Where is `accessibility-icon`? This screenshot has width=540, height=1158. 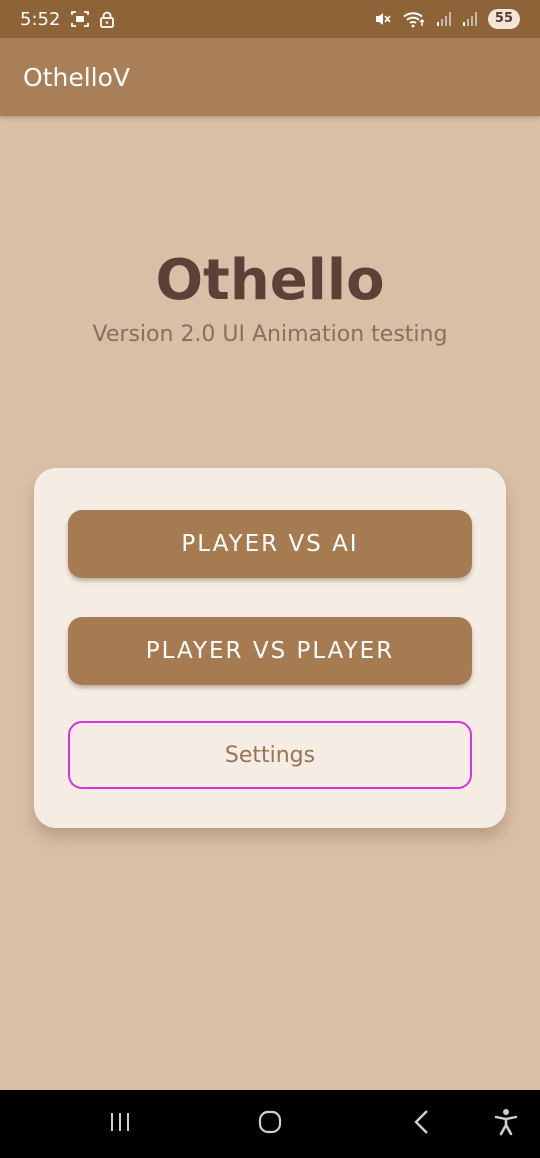 accessibility-icon is located at coordinates (506, 1124).